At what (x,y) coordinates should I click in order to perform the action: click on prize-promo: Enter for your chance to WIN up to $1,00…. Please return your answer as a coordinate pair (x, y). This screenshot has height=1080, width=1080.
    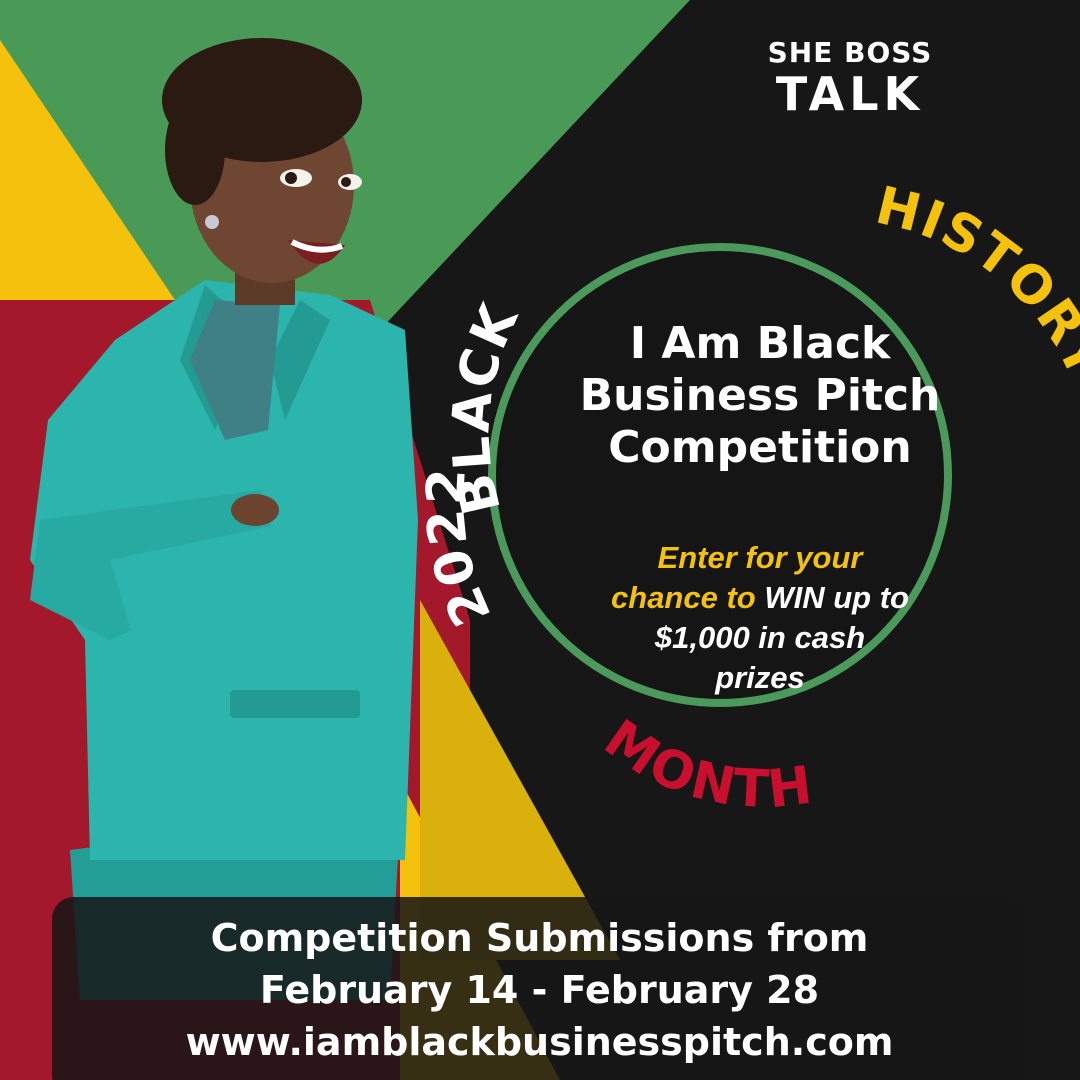
    Looking at the image, I should click on (760, 618).